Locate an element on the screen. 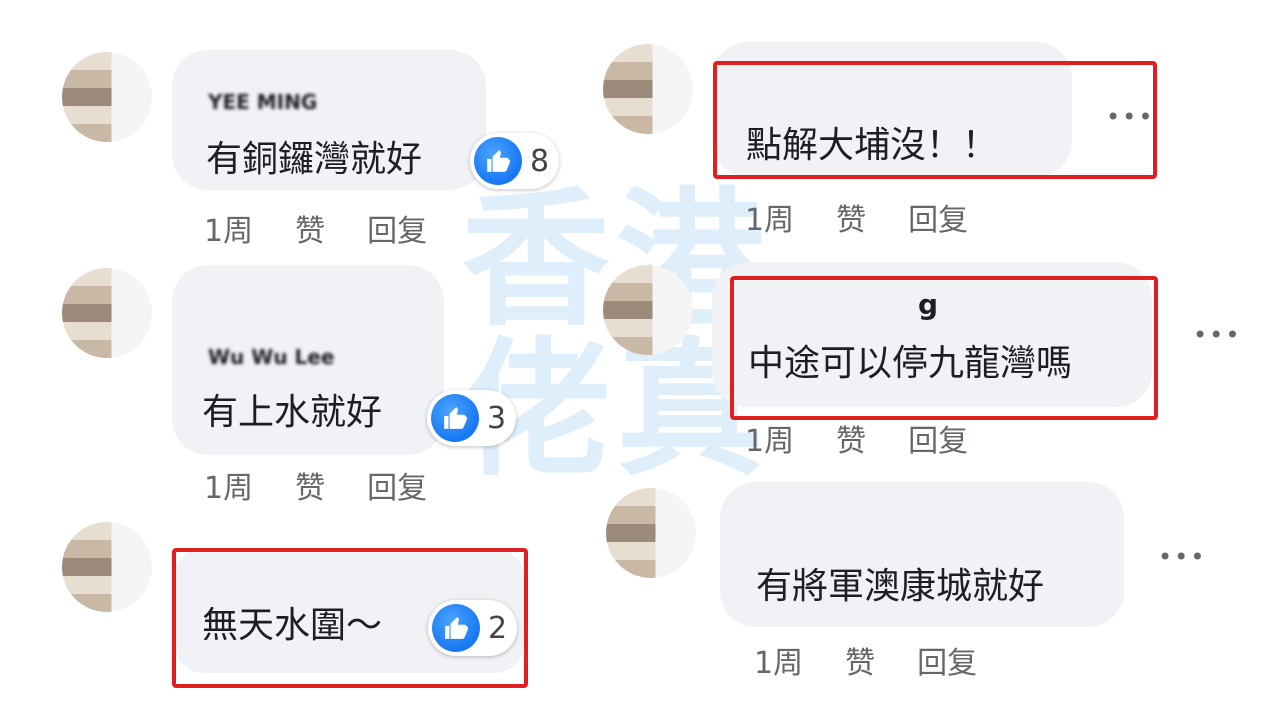 This screenshot has height=720, width=1268. like-count: 3 is located at coordinates (497, 418).